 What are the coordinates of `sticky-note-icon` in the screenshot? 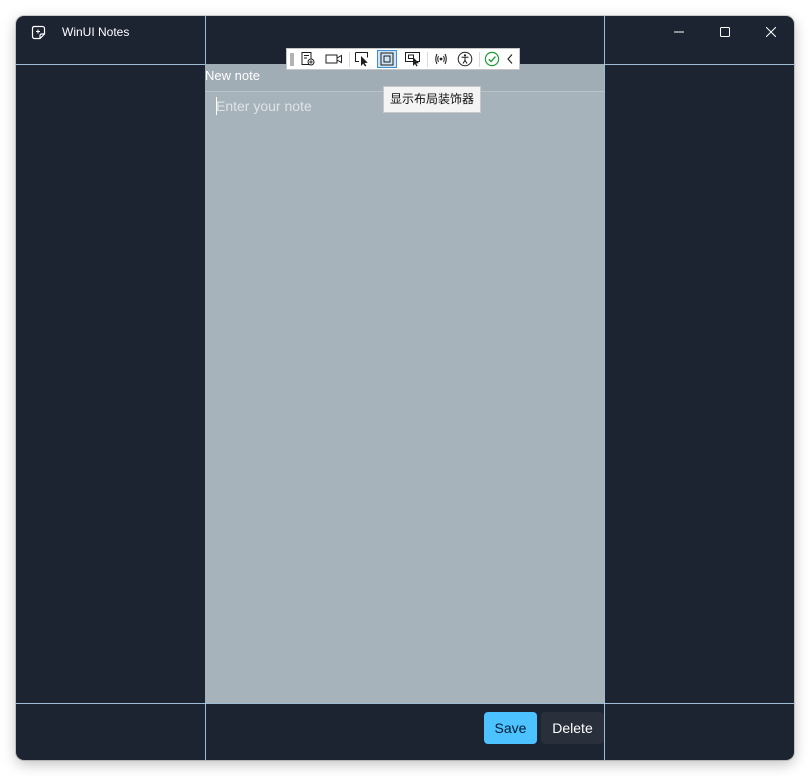 It's located at (39, 33).